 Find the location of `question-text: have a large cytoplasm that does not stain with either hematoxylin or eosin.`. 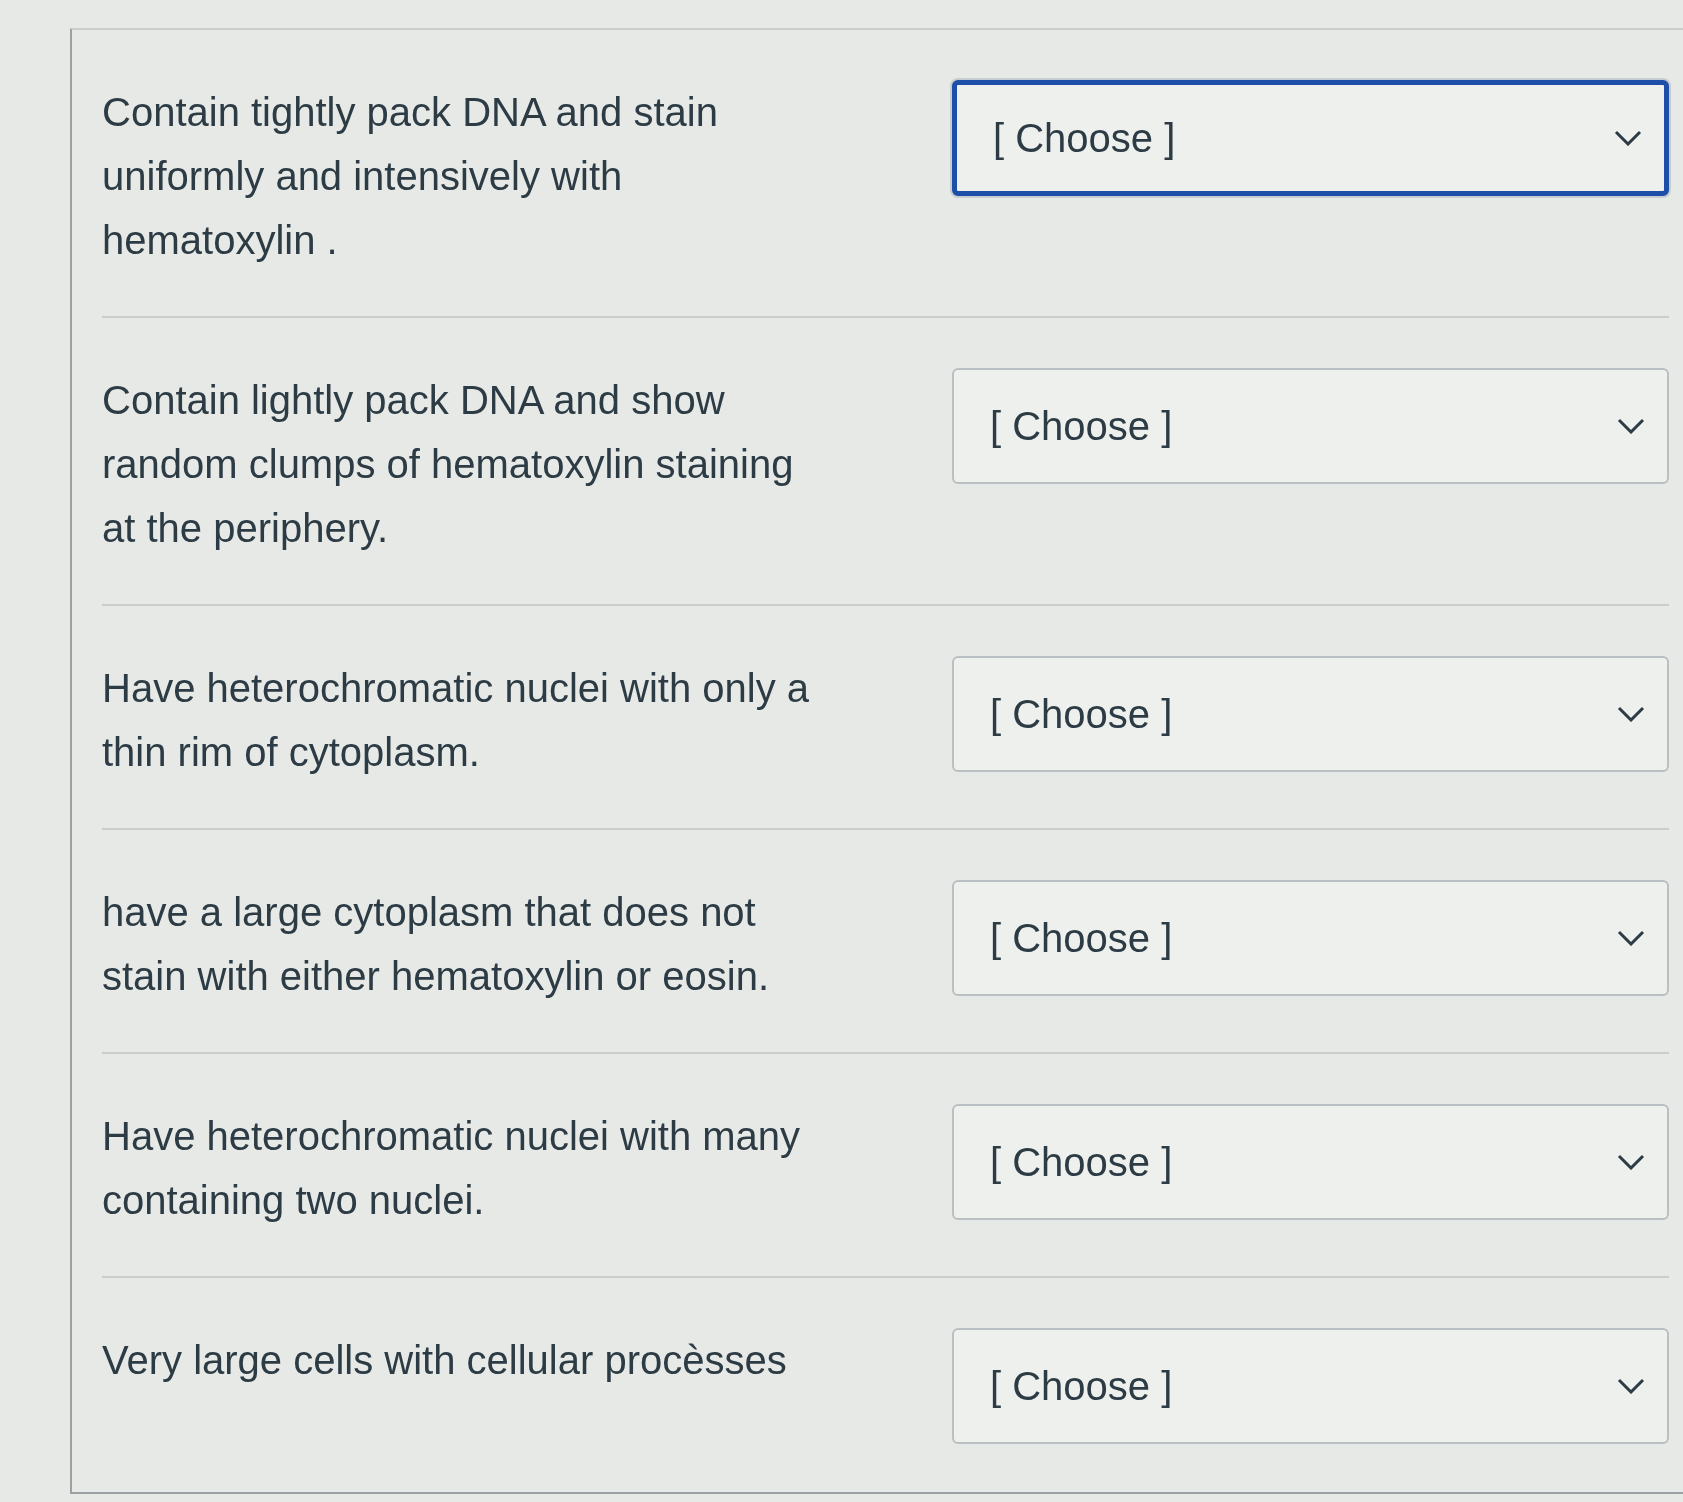

question-text: have a large cytoplasm that does not stain with either hematoxylin or eosin. is located at coordinates (436, 944).